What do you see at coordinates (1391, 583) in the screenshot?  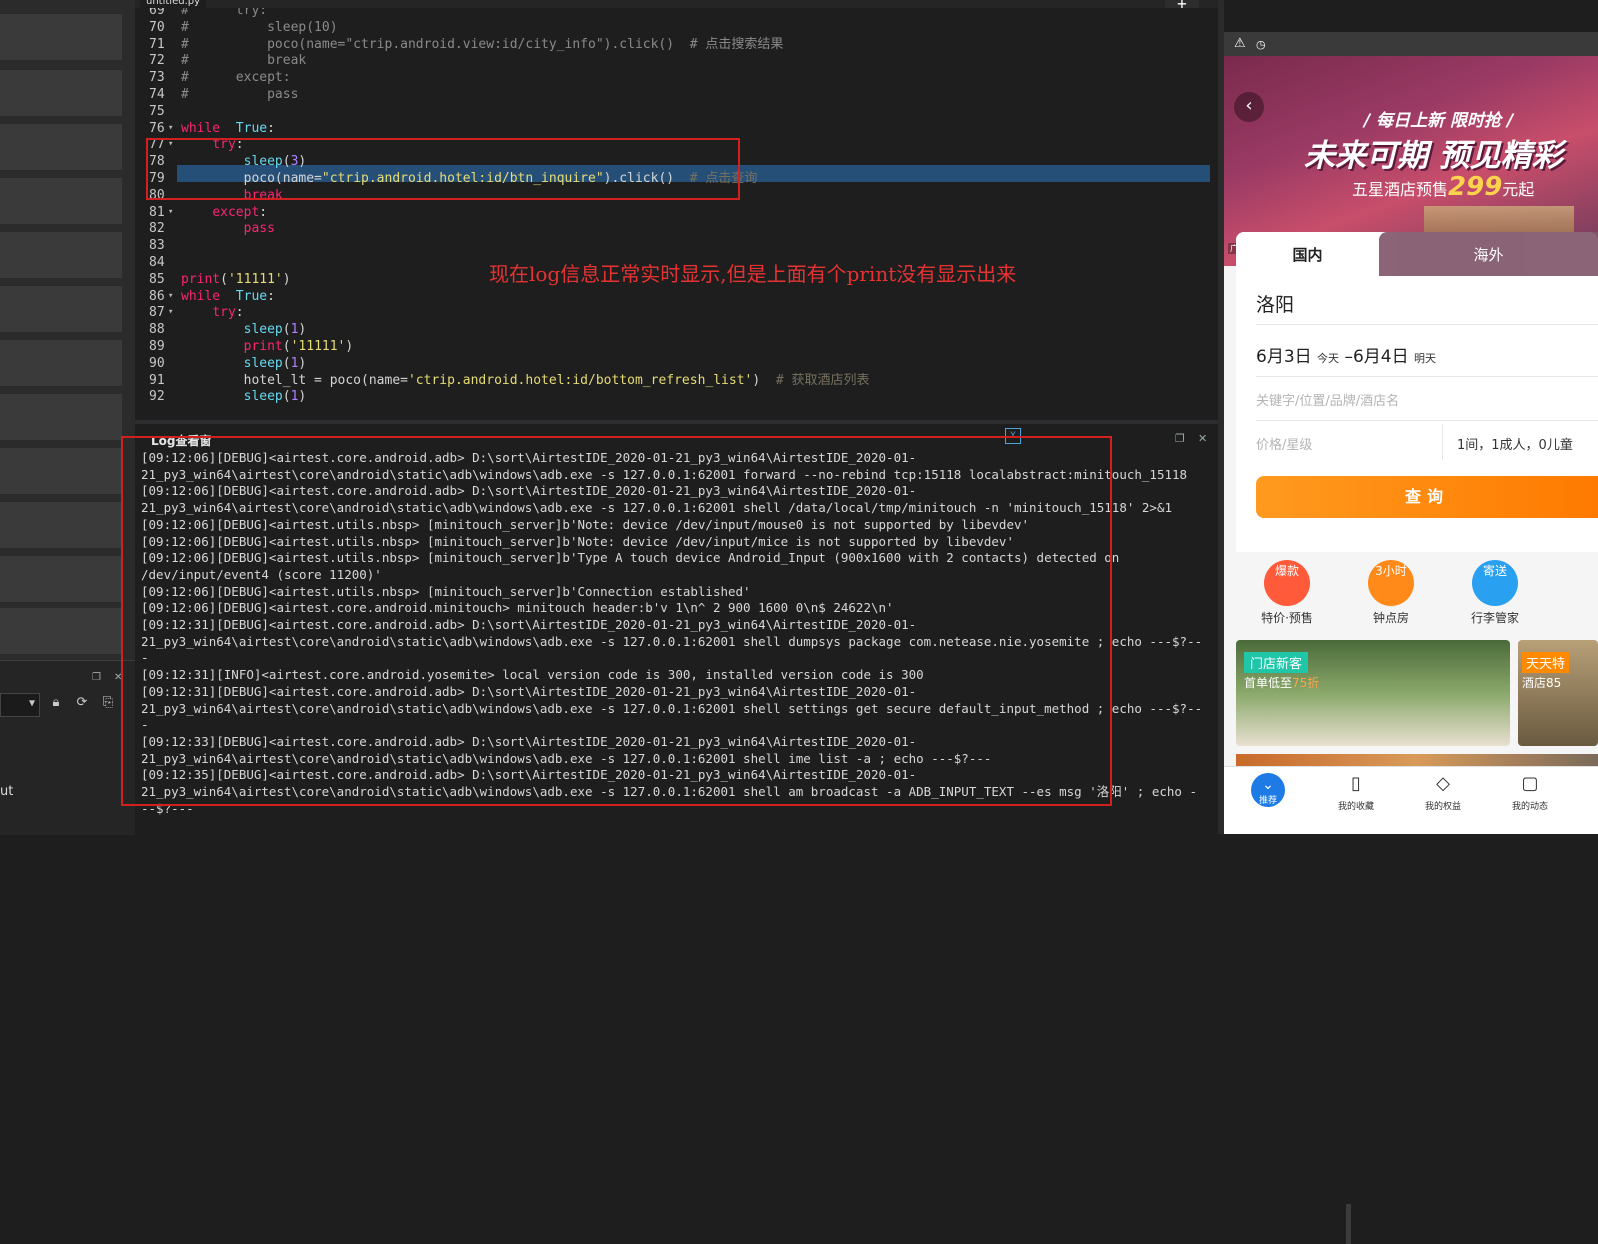 I see `hourly-room-icon: 3小时` at bounding box center [1391, 583].